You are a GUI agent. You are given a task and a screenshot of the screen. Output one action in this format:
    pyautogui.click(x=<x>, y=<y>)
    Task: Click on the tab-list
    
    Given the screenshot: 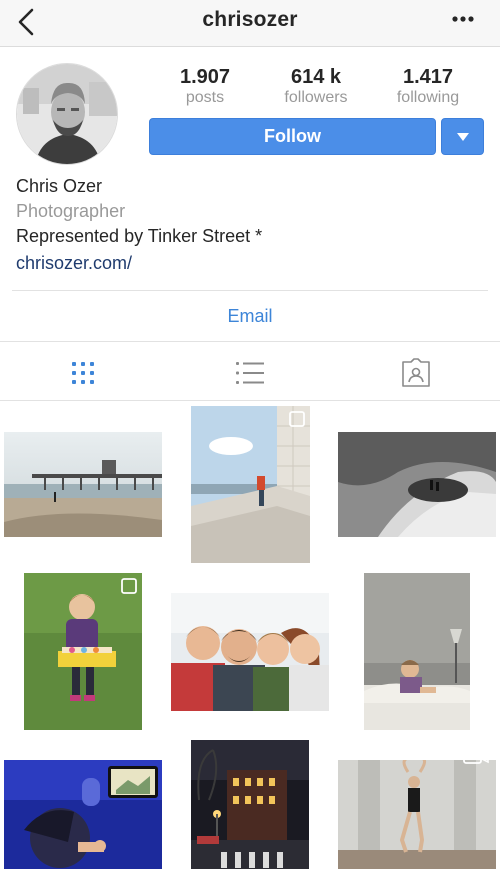 What is the action you would take?
    pyautogui.click(x=250, y=373)
    